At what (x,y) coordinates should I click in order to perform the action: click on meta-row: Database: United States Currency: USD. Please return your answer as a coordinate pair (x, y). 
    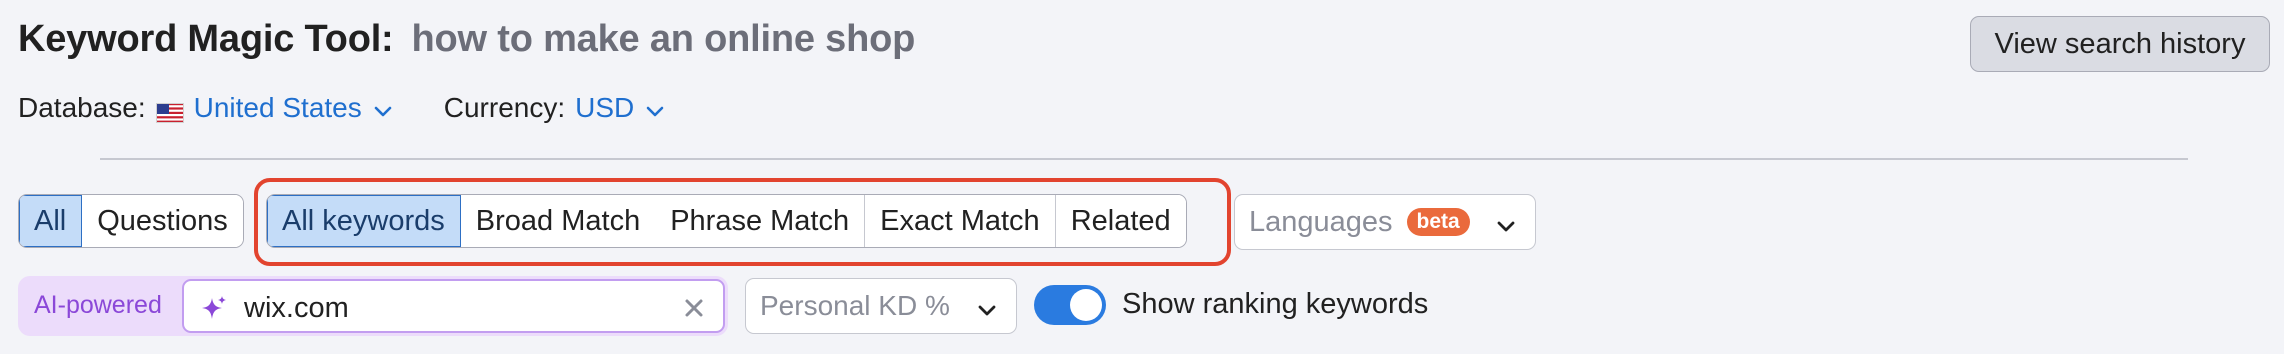
    Looking at the image, I should click on (342, 108).